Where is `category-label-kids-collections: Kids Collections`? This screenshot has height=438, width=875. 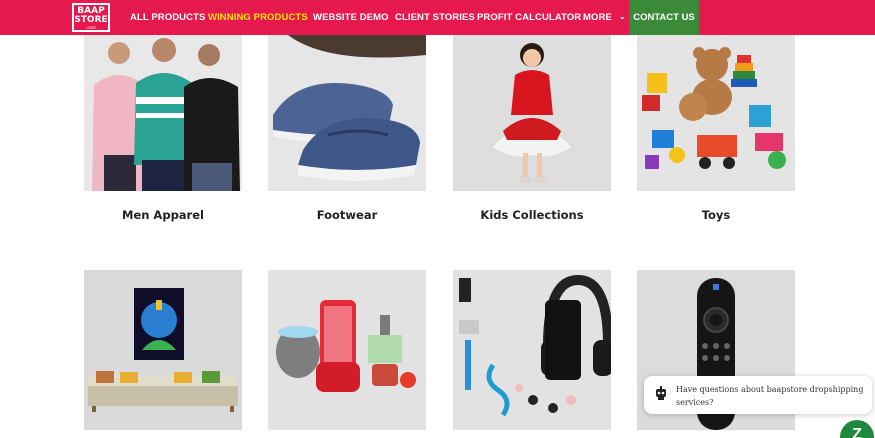
category-label-kids-collections: Kids Collections is located at coordinates (532, 215).